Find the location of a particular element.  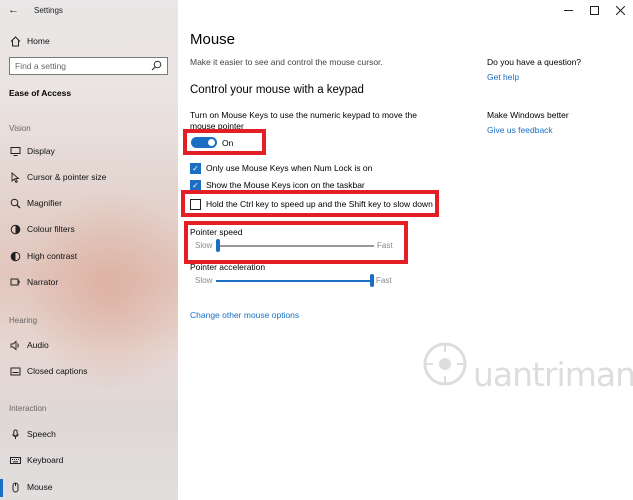

narrator-icon is located at coordinates (15, 282).